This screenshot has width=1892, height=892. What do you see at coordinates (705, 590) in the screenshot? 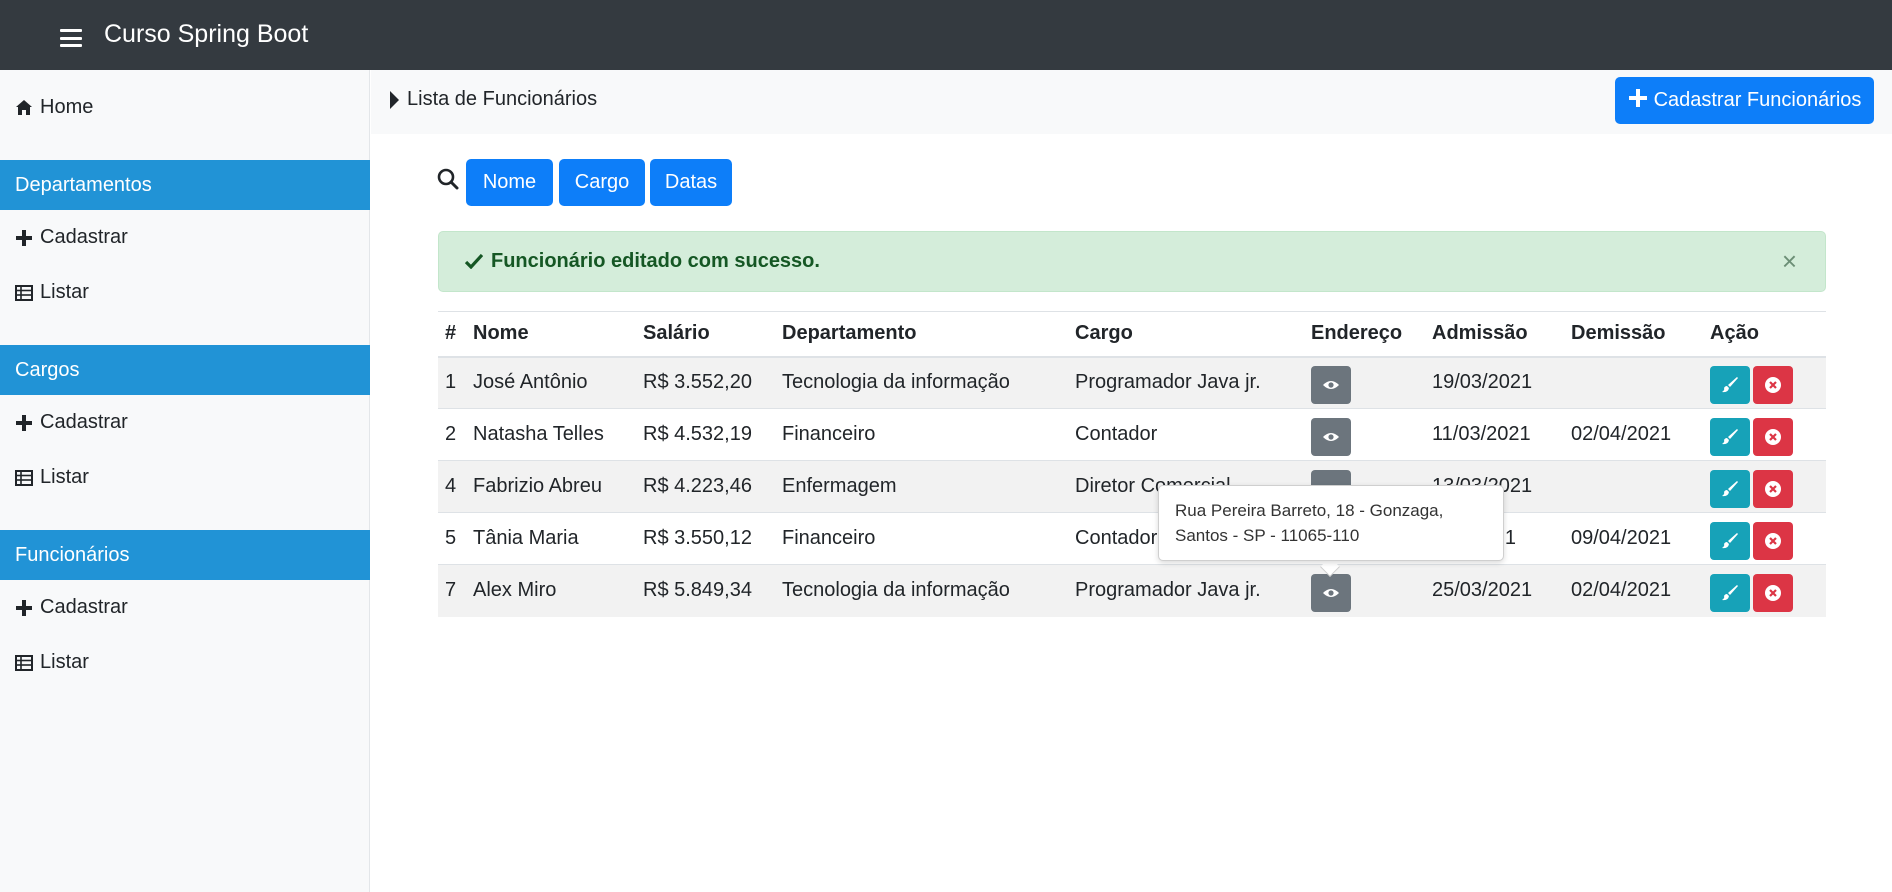
I see `cell-salario: R$ 5.849,34` at bounding box center [705, 590].